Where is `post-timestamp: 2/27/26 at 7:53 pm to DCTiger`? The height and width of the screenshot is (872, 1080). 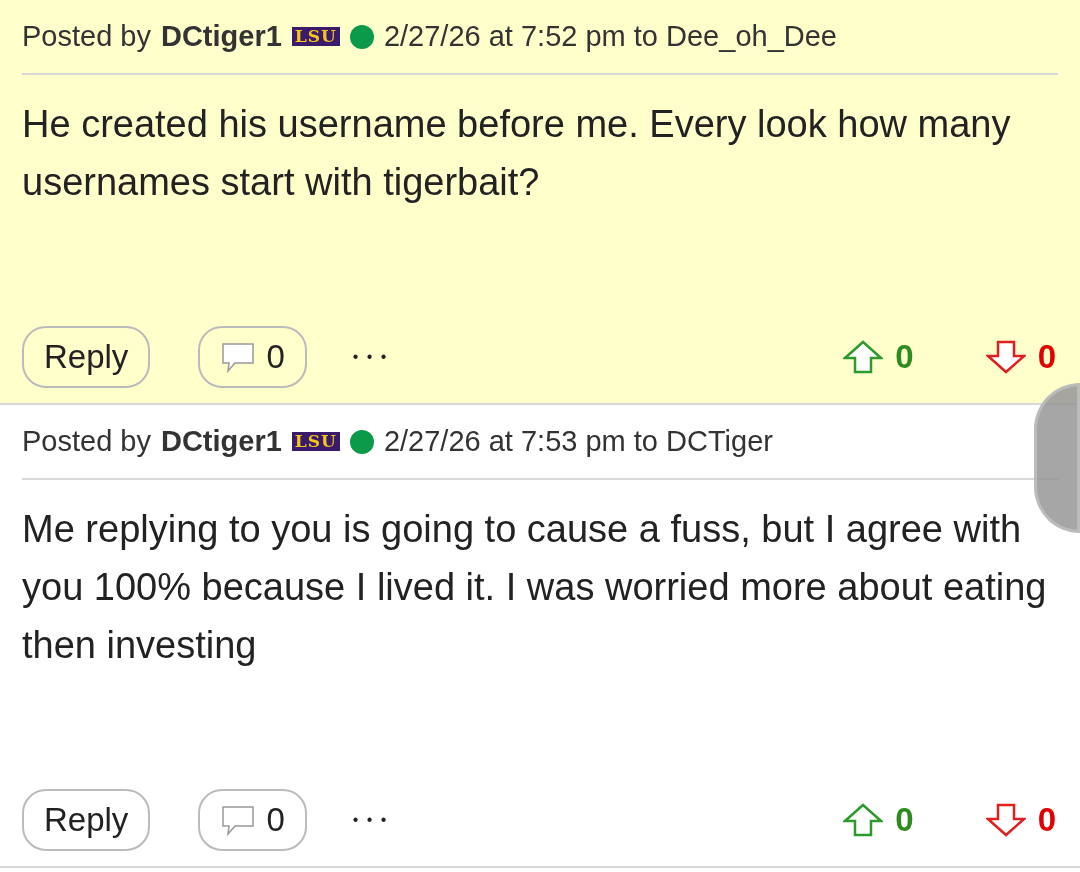 post-timestamp: 2/27/26 at 7:53 pm to DCTiger is located at coordinates (578, 441).